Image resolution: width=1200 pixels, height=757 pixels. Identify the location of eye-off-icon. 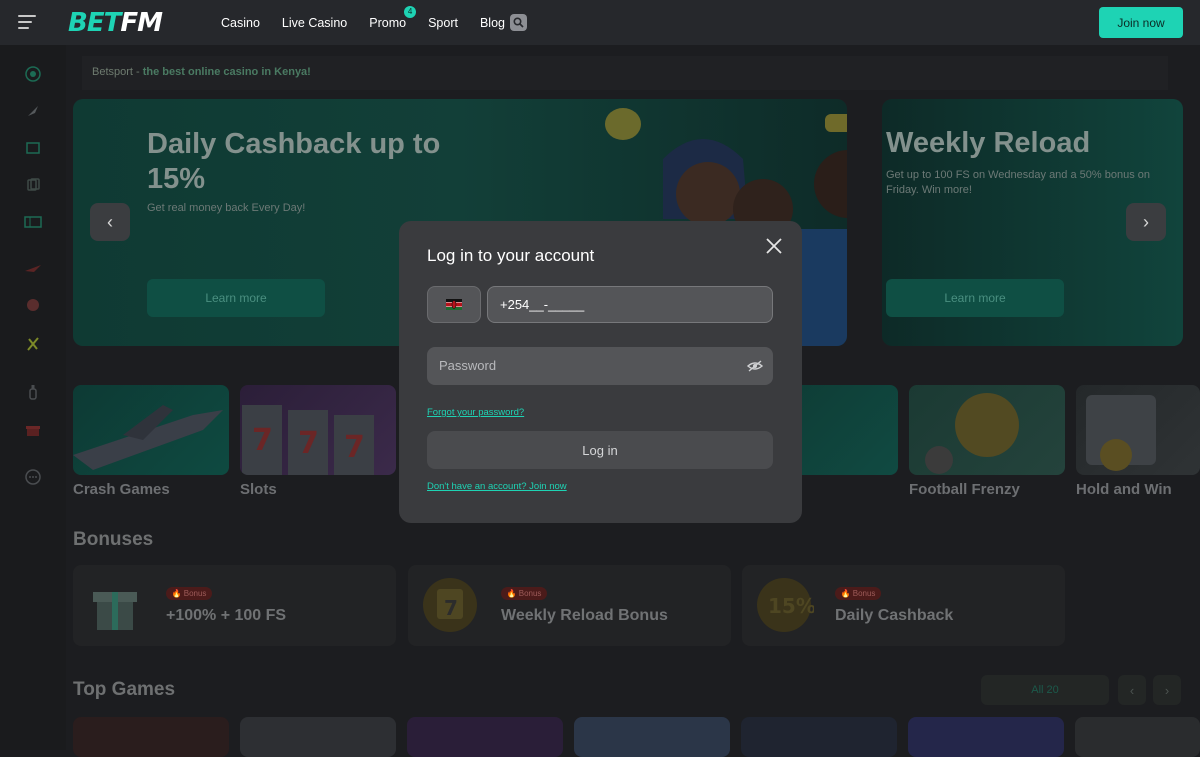
(755, 366).